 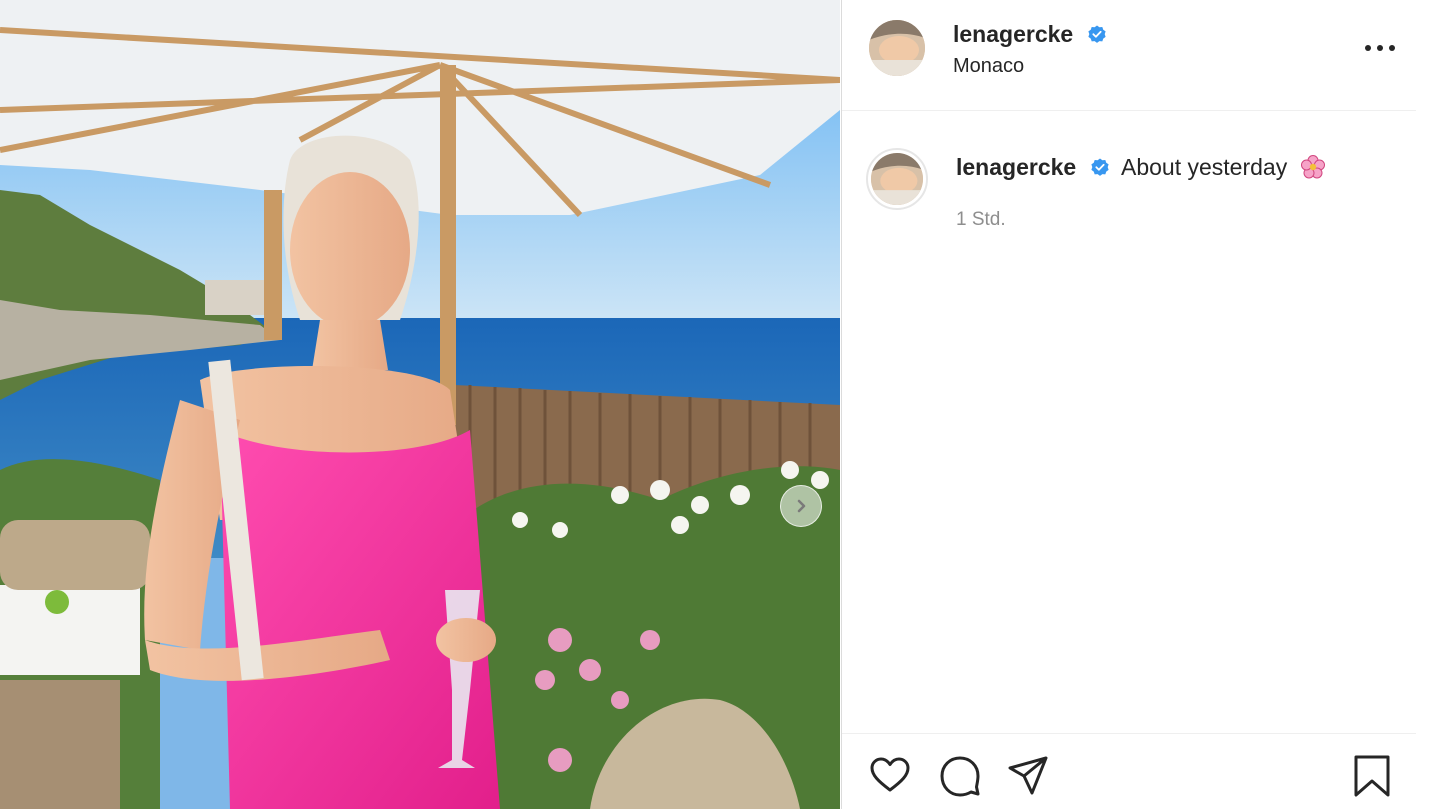 I want to click on heart-icon, so click(x=890, y=774).